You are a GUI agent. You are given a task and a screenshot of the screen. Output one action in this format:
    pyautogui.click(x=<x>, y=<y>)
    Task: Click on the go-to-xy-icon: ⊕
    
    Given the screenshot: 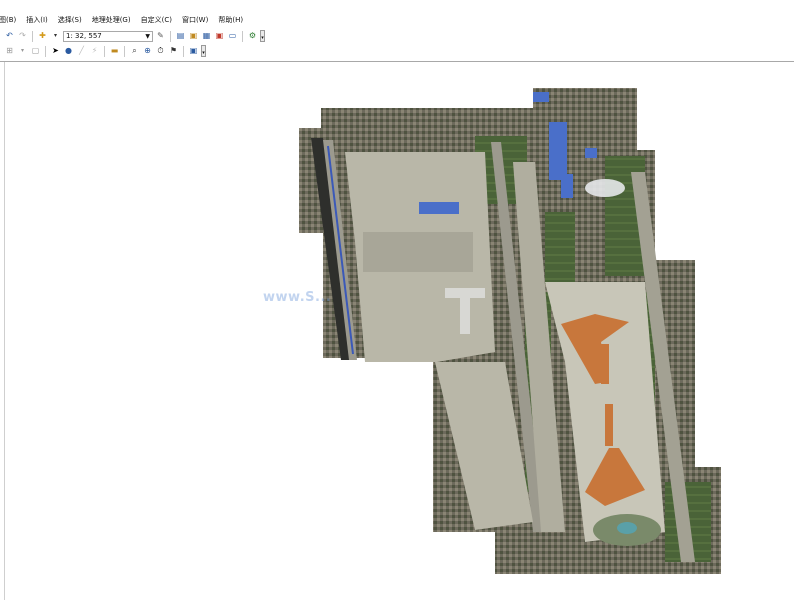 What is the action you would take?
    pyautogui.click(x=147, y=51)
    